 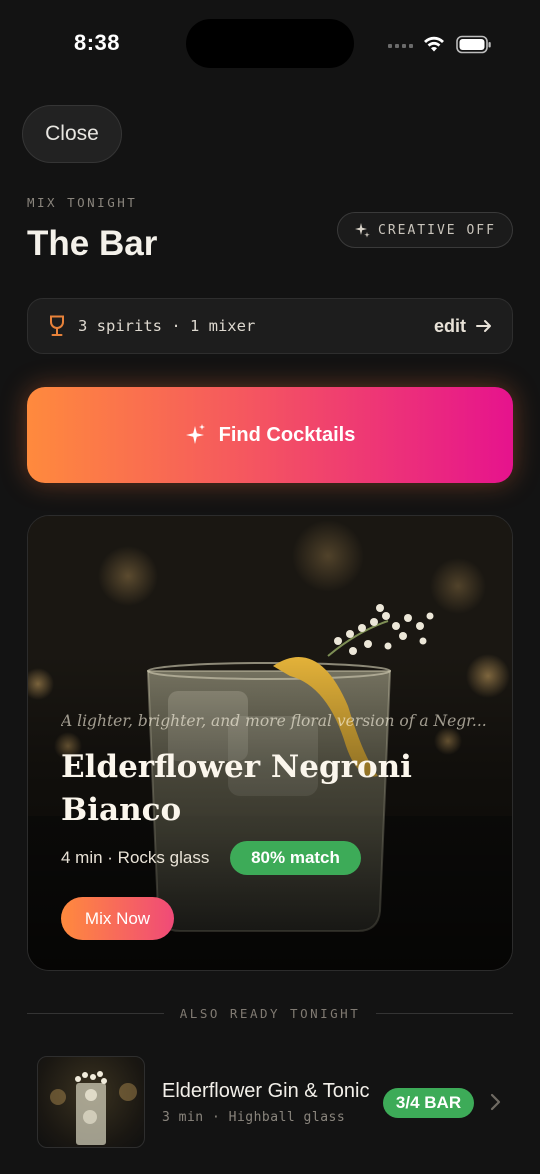 What do you see at coordinates (483, 326) in the screenshot?
I see `arrow-right-icon` at bounding box center [483, 326].